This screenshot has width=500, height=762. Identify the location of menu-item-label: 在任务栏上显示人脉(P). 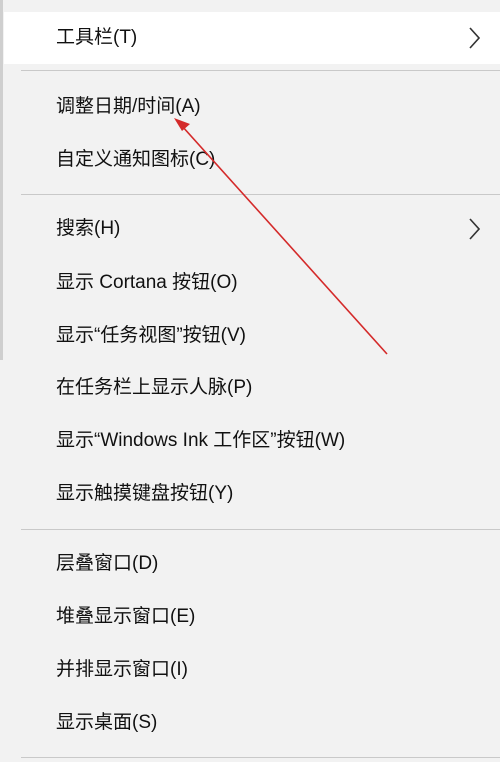
(154, 387).